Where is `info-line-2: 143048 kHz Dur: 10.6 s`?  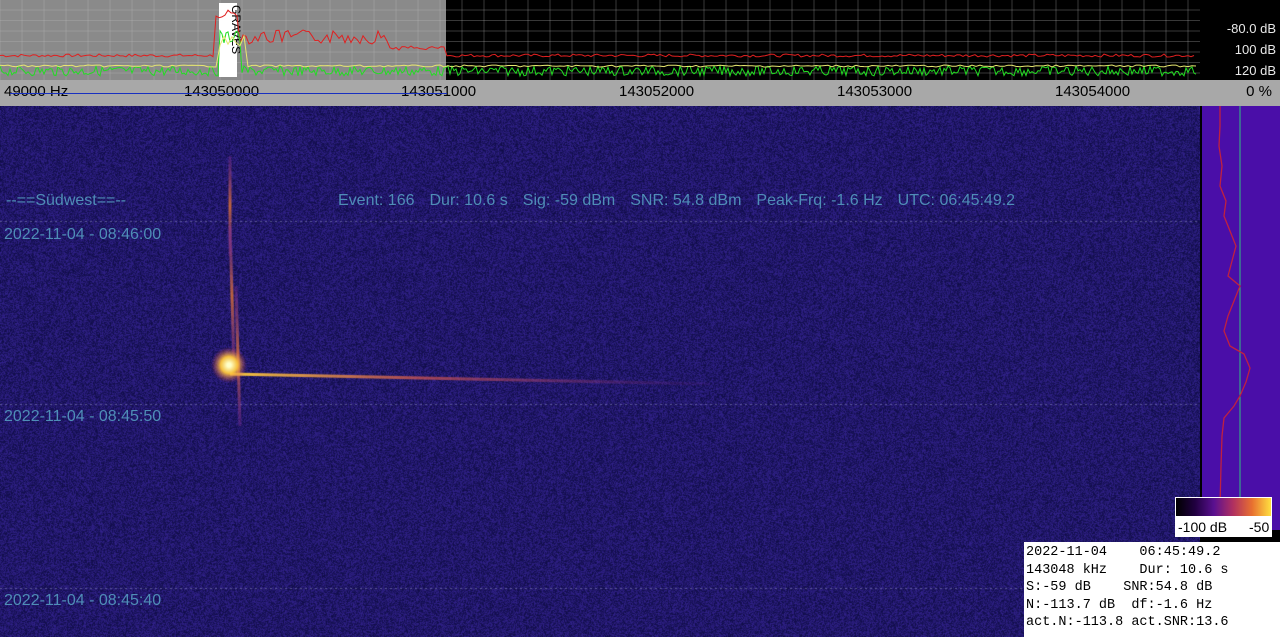
info-line-2: 143048 kHz Dur: 10.6 s is located at coordinates (1127, 570).